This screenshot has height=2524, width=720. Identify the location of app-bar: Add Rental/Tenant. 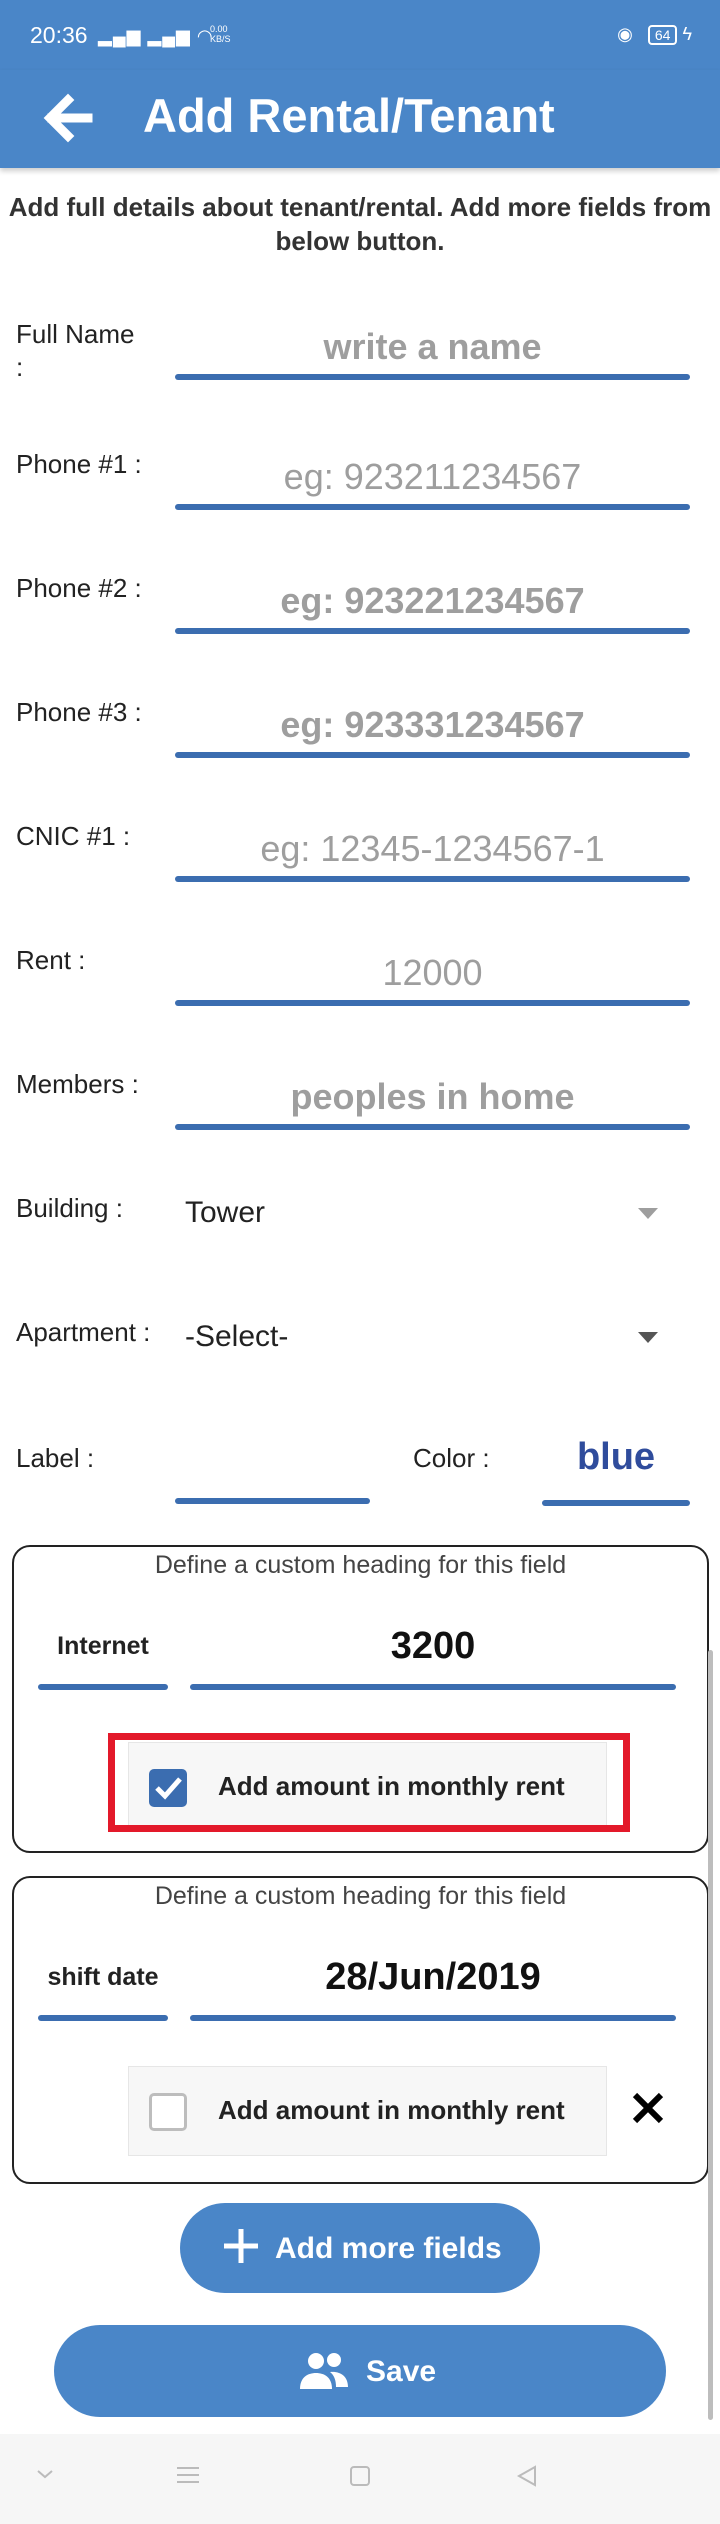
(360, 119).